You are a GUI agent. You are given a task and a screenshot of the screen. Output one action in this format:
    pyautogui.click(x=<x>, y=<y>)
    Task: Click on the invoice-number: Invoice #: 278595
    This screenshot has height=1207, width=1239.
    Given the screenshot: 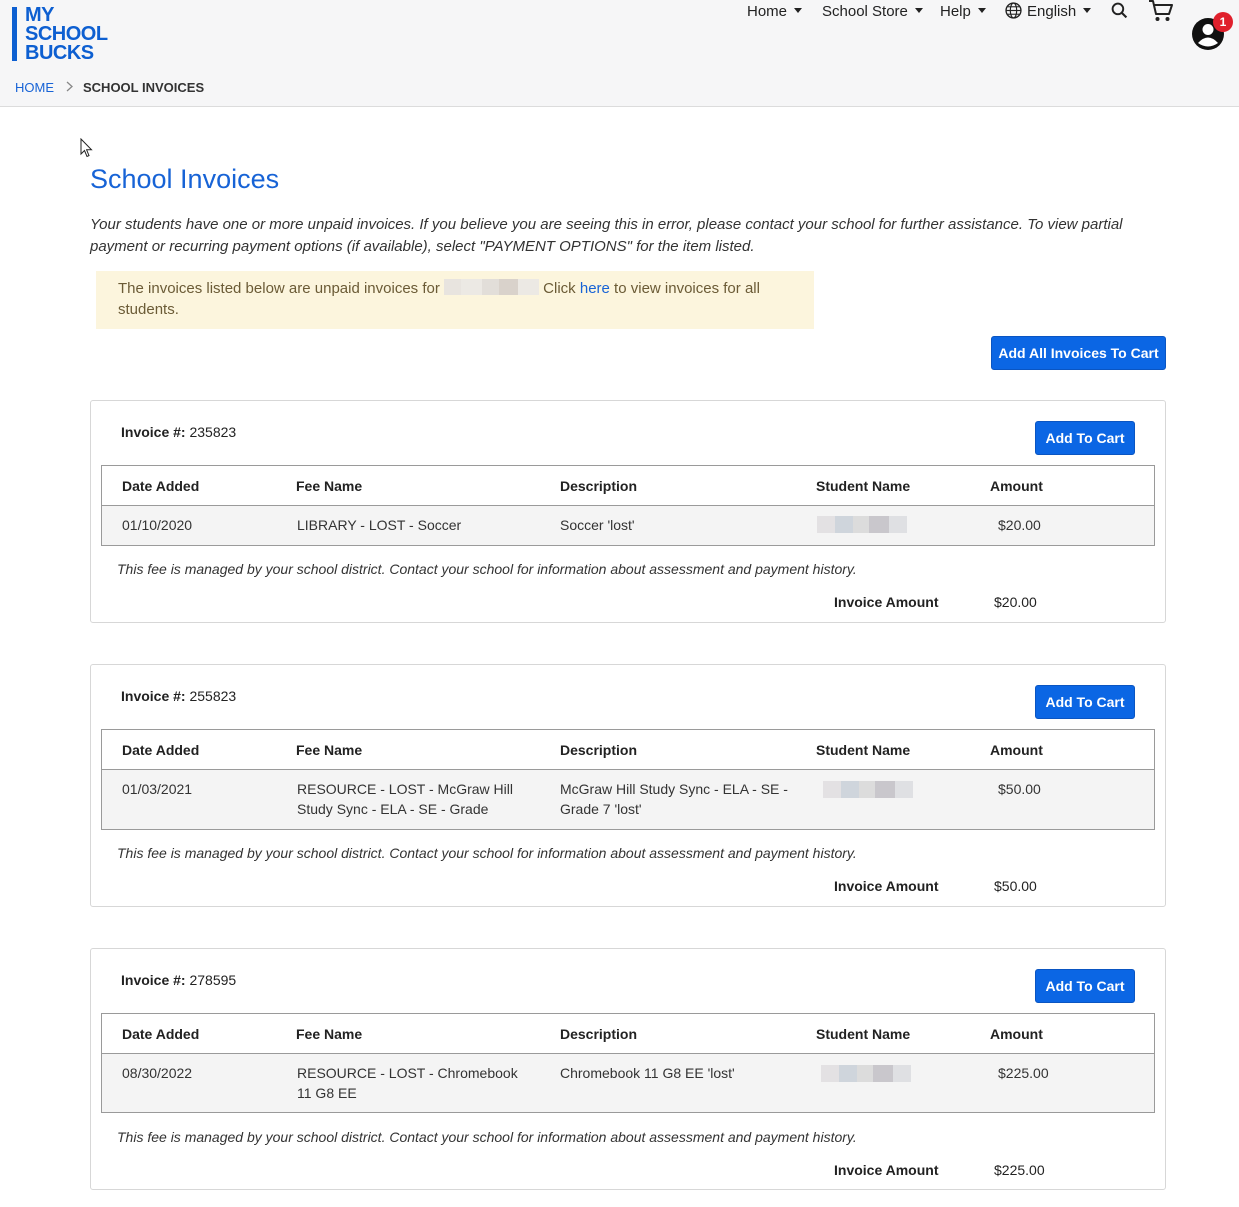 What is the action you would take?
    pyautogui.click(x=178, y=980)
    